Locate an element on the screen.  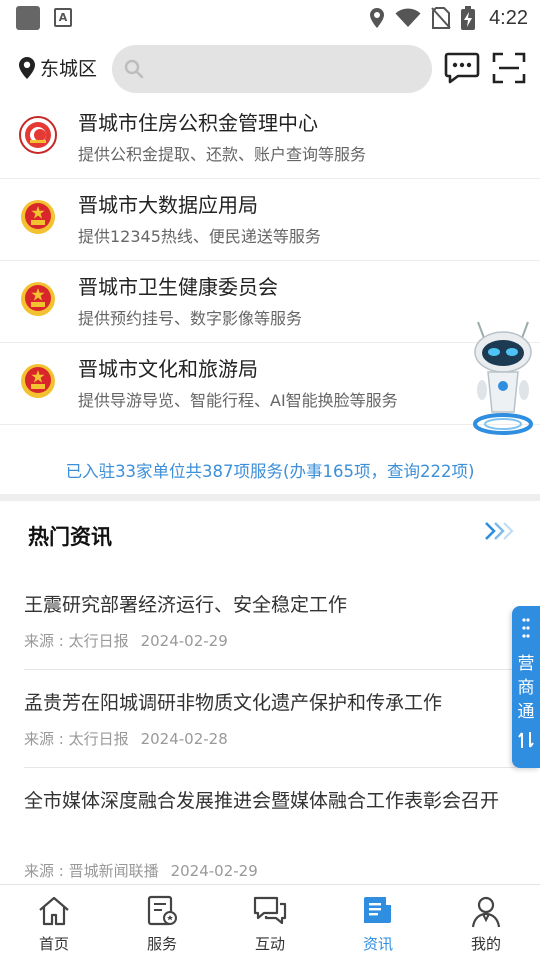
header: 东城区 is located at coordinates (270, 69).